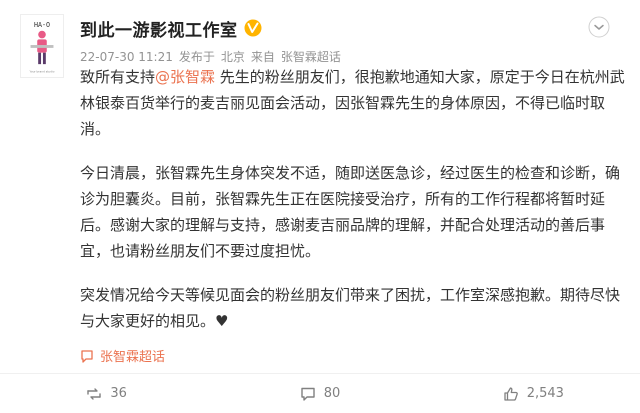 This screenshot has height=413, width=640. Describe the element at coordinates (159, 28) in the screenshot. I see `author-name: 到此一游影视工作室` at that location.